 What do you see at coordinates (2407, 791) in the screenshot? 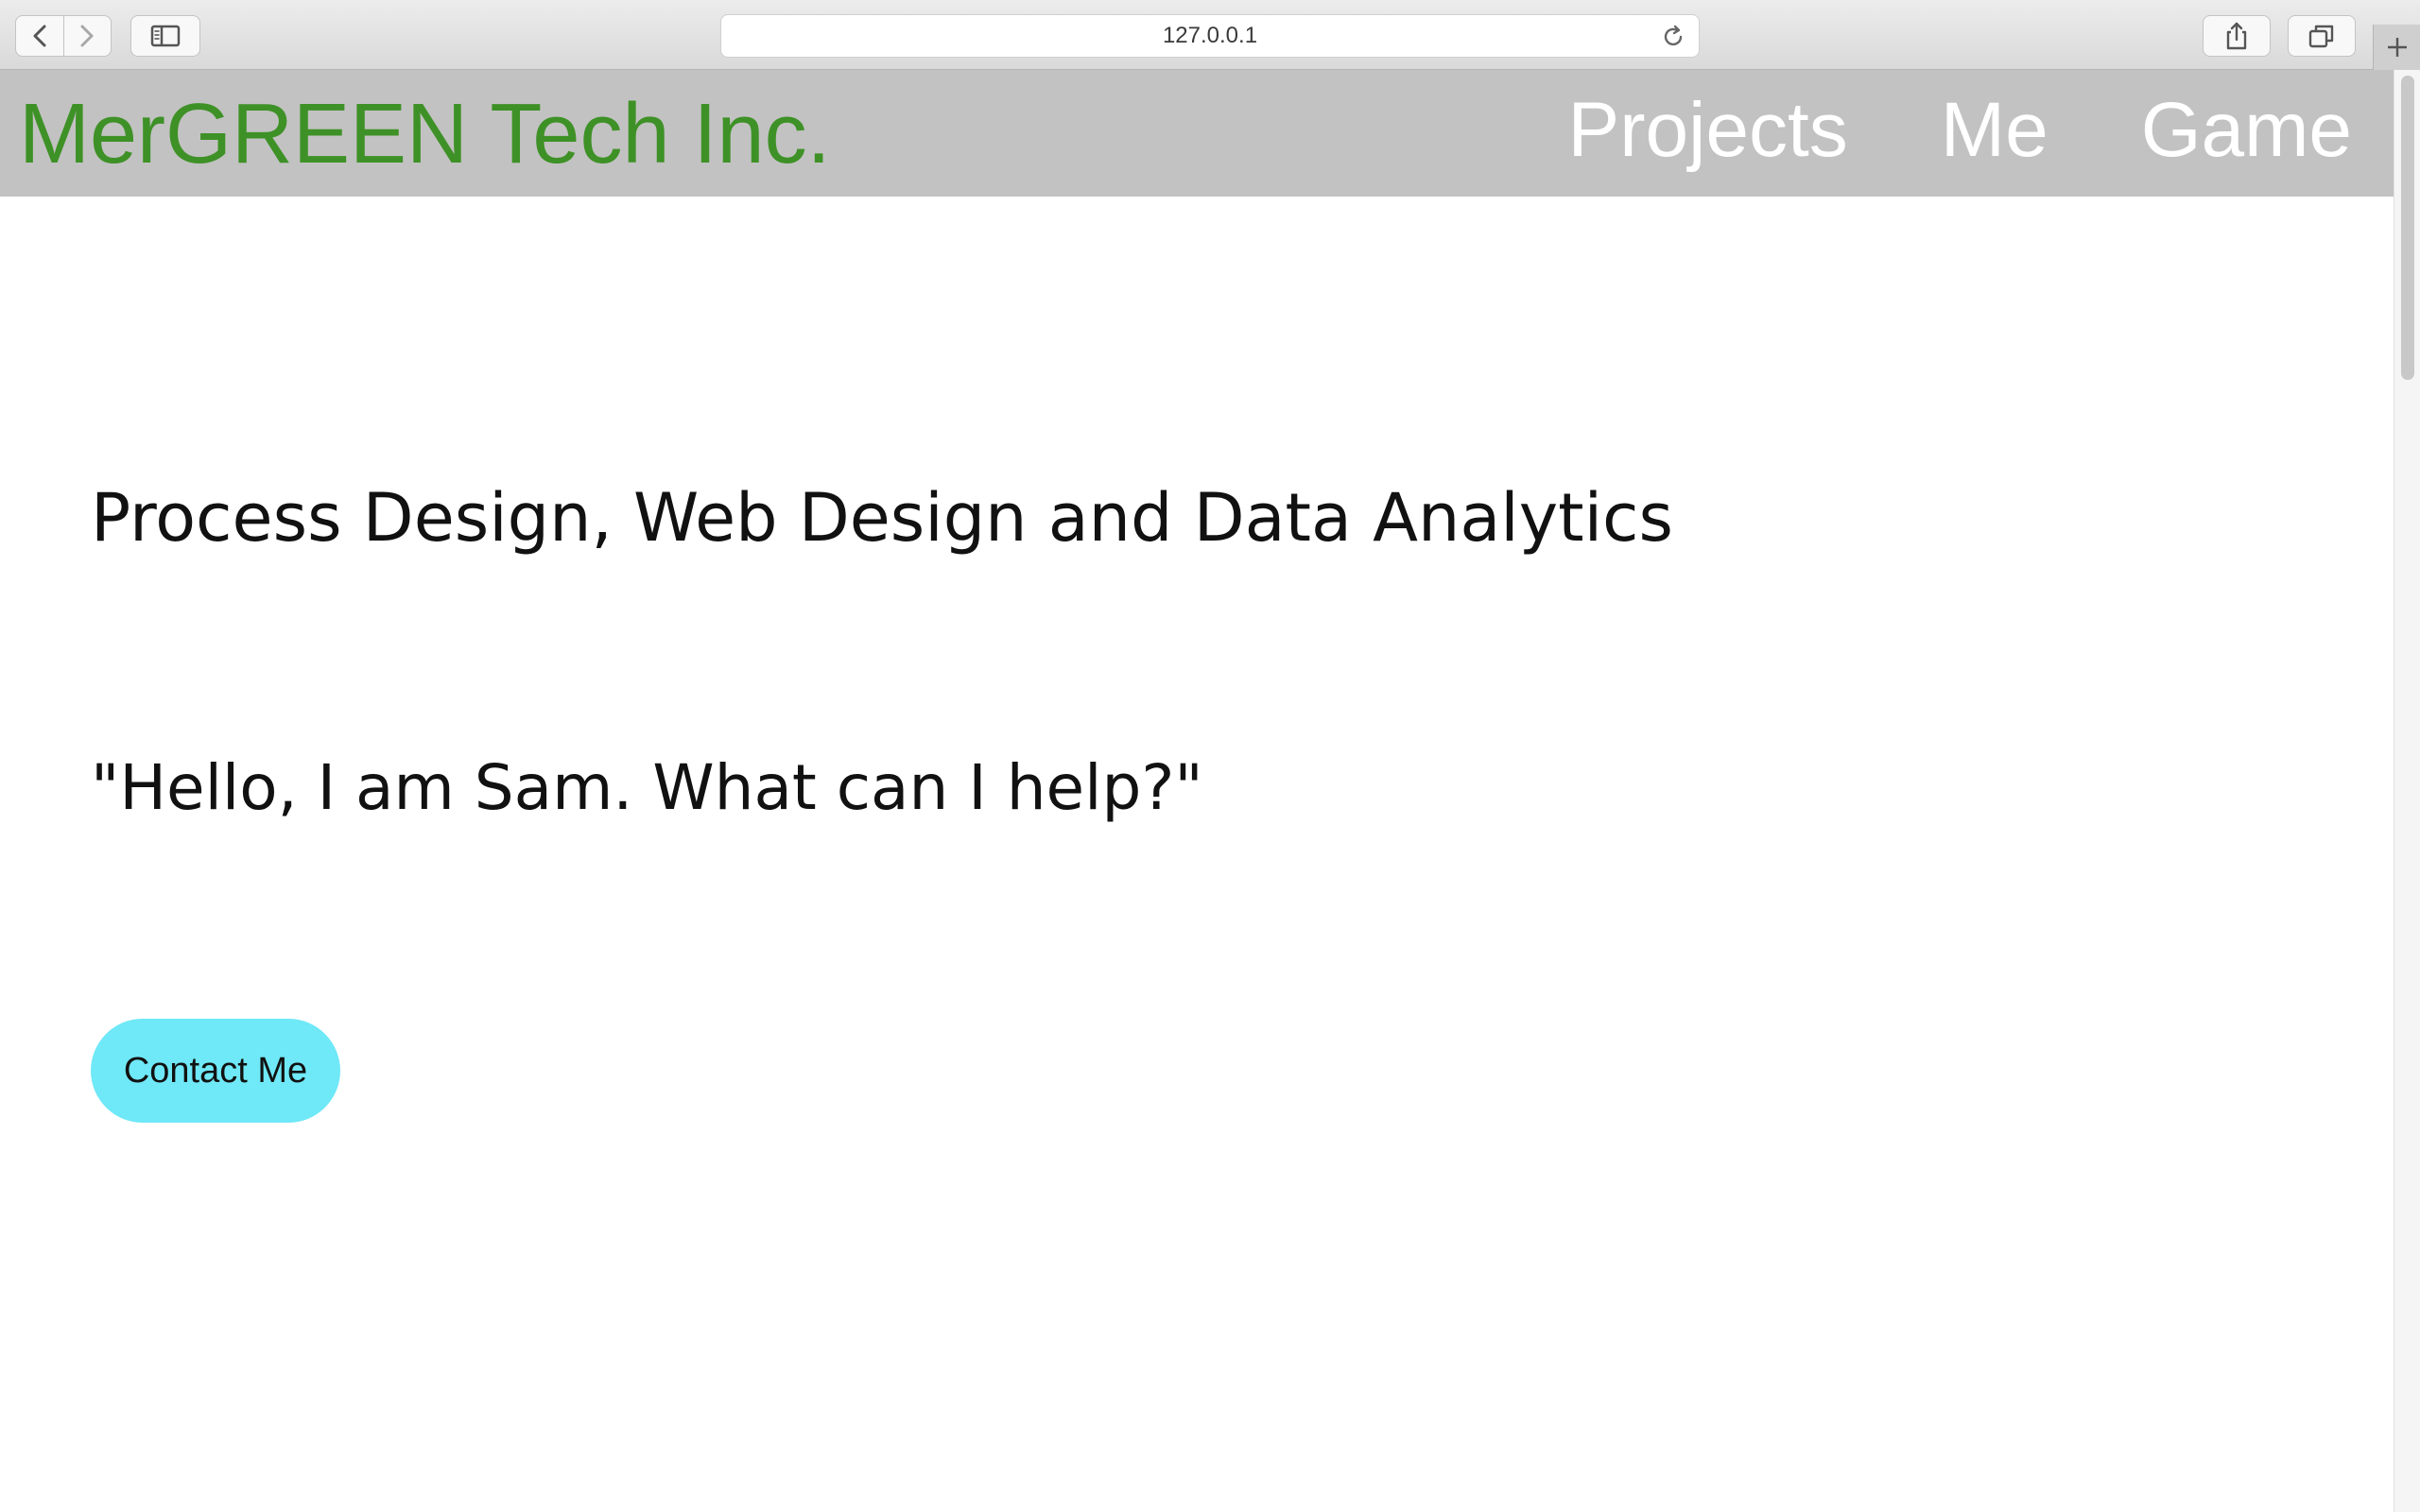
I see `page-scrollbar` at bounding box center [2407, 791].